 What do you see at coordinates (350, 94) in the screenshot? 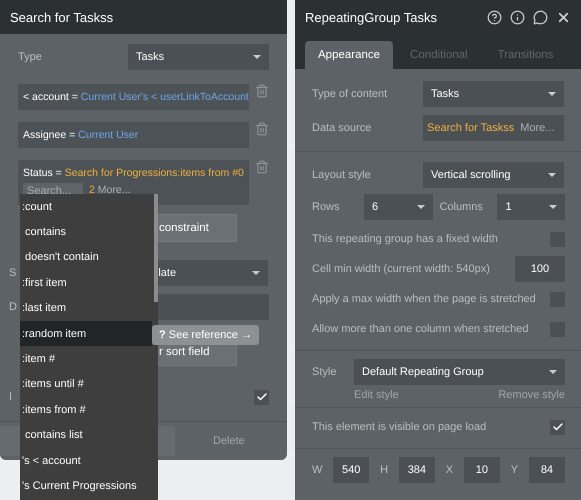
I see `field-label: Type of content` at bounding box center [350, 94].